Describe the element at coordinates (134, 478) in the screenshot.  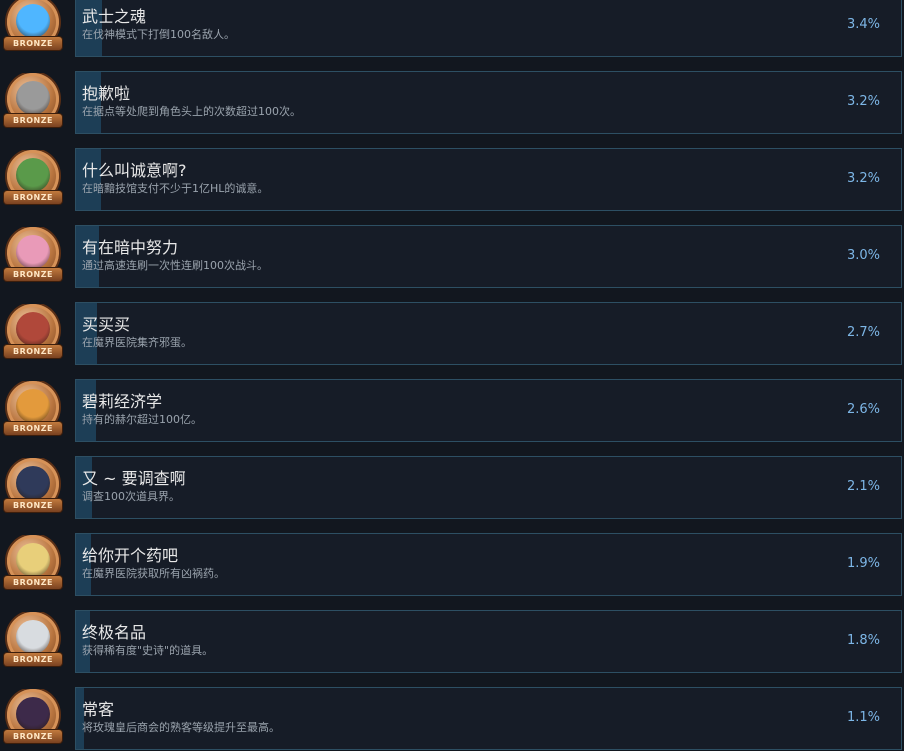
I see `achievement-title: 又 ~ 要调查啊` at that location.